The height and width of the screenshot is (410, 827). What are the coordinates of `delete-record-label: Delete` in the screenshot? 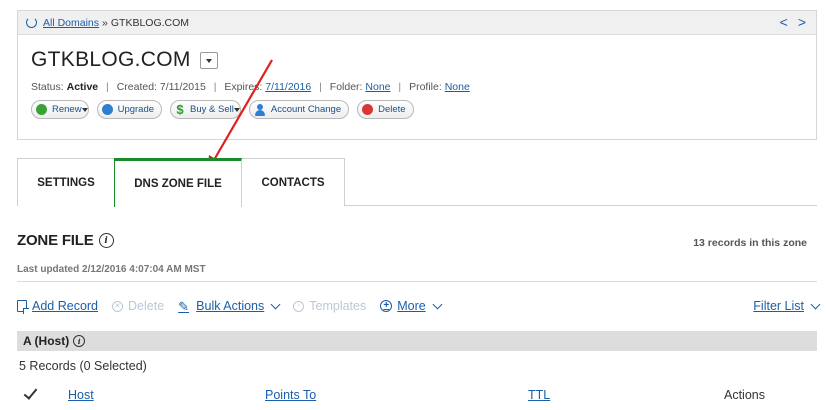 It's located at (146, 306).